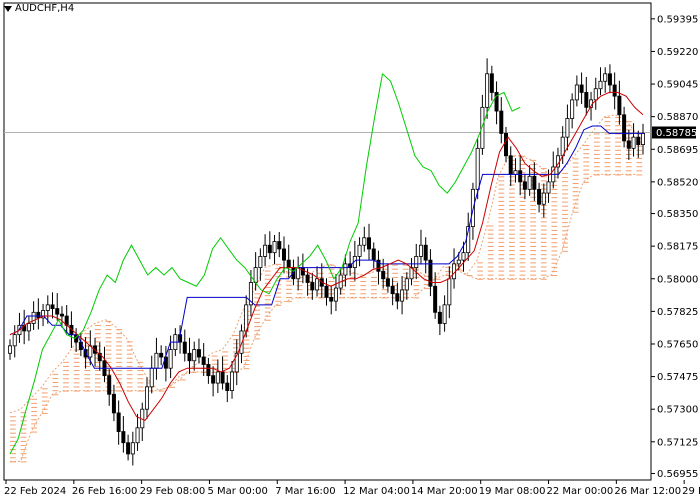 The image size is (700, 500). What do you see at coordinates (35, 491) in the screenshot?
I see `x-tick-label: 22 Feb 2024` at bounding box center [35, 491].